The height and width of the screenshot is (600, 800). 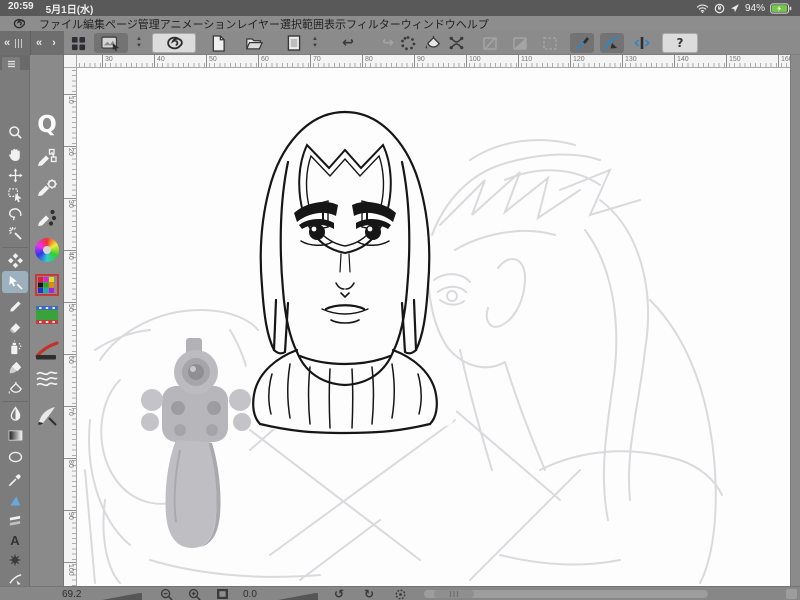 I want to click on pen-tool, so click(x=15, y=306).